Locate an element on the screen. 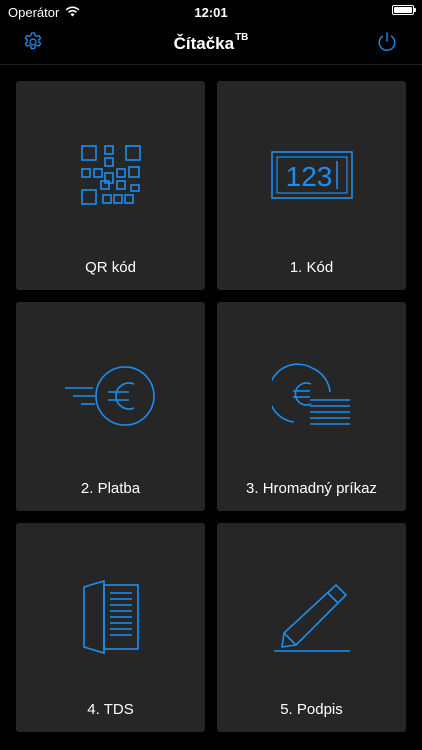  document-icon is located at coordinates (110, 617).